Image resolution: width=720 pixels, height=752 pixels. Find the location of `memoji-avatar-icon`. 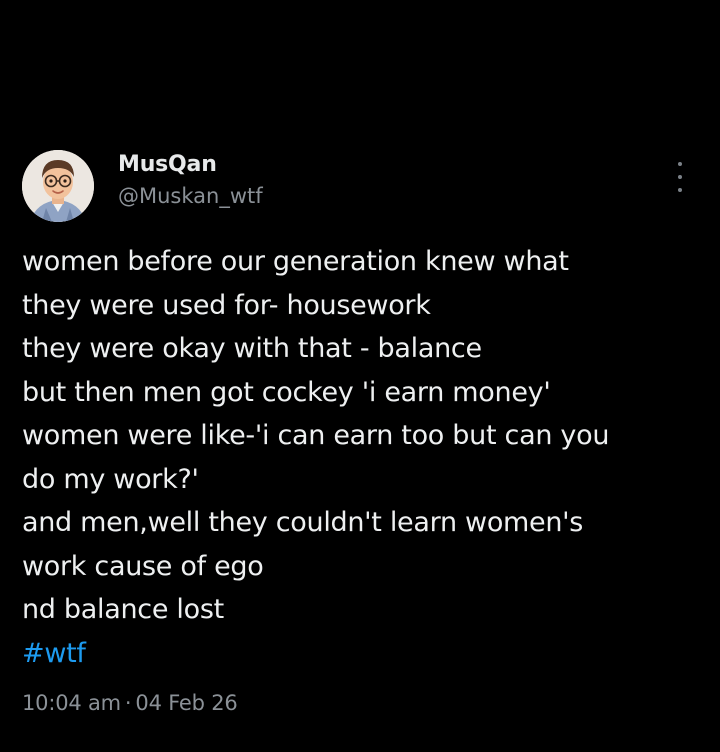

memoji-avatar-icon is located at coordinates (58, 186).